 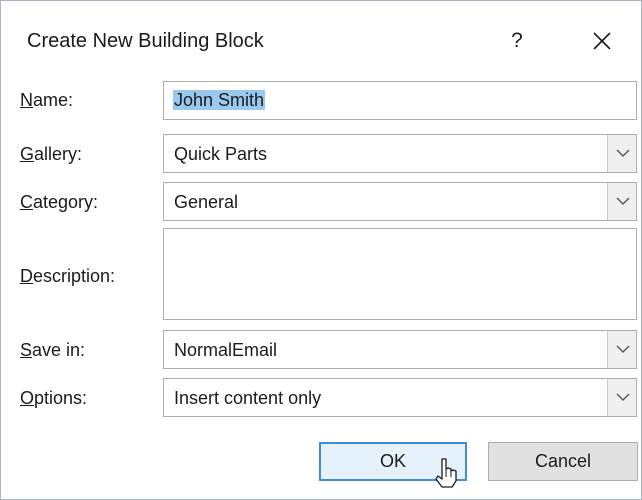 I want to click on options-value: Insert content only, so click(x=248, y=398).